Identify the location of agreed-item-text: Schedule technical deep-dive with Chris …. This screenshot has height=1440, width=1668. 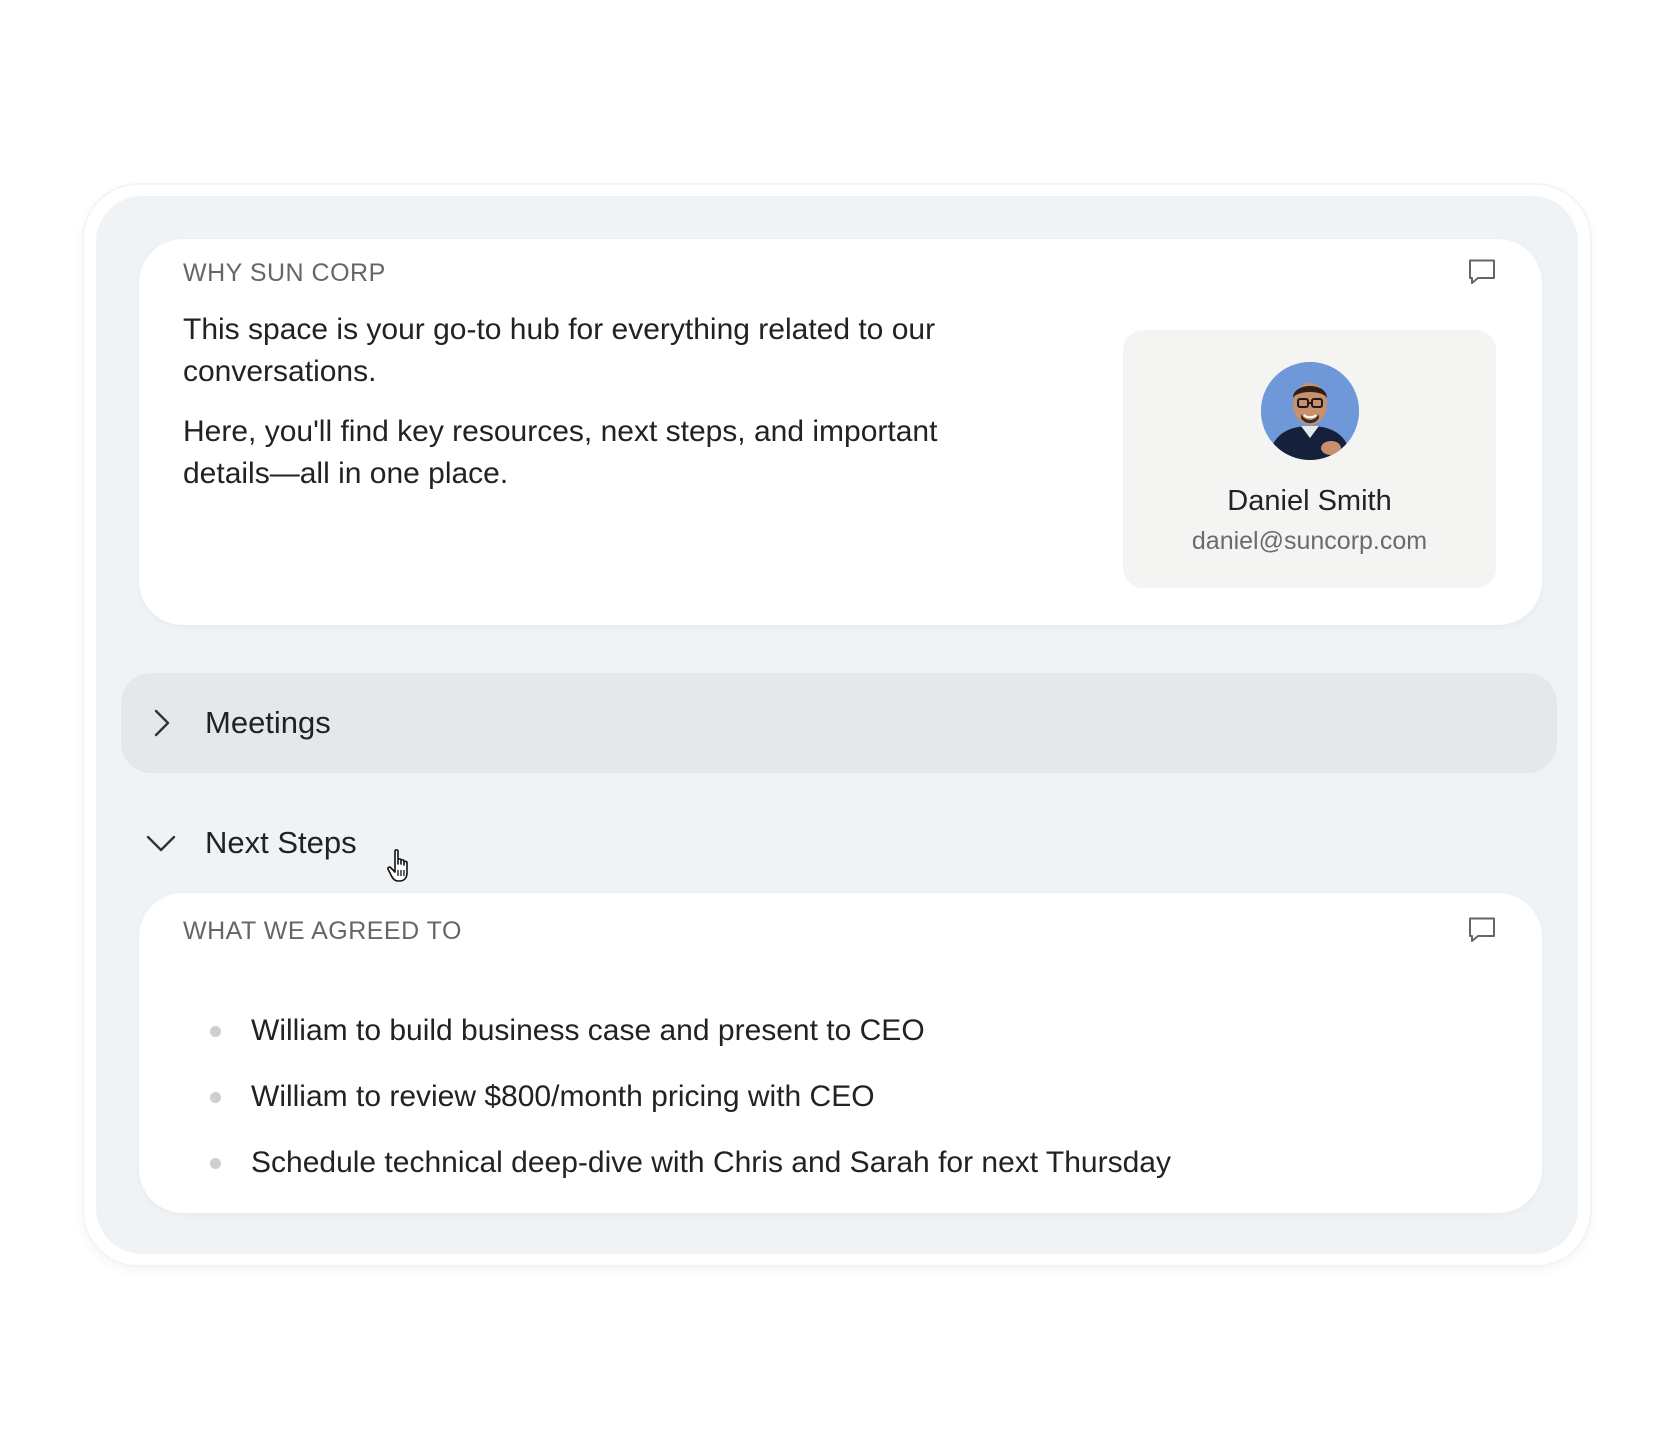
(711, 1162).